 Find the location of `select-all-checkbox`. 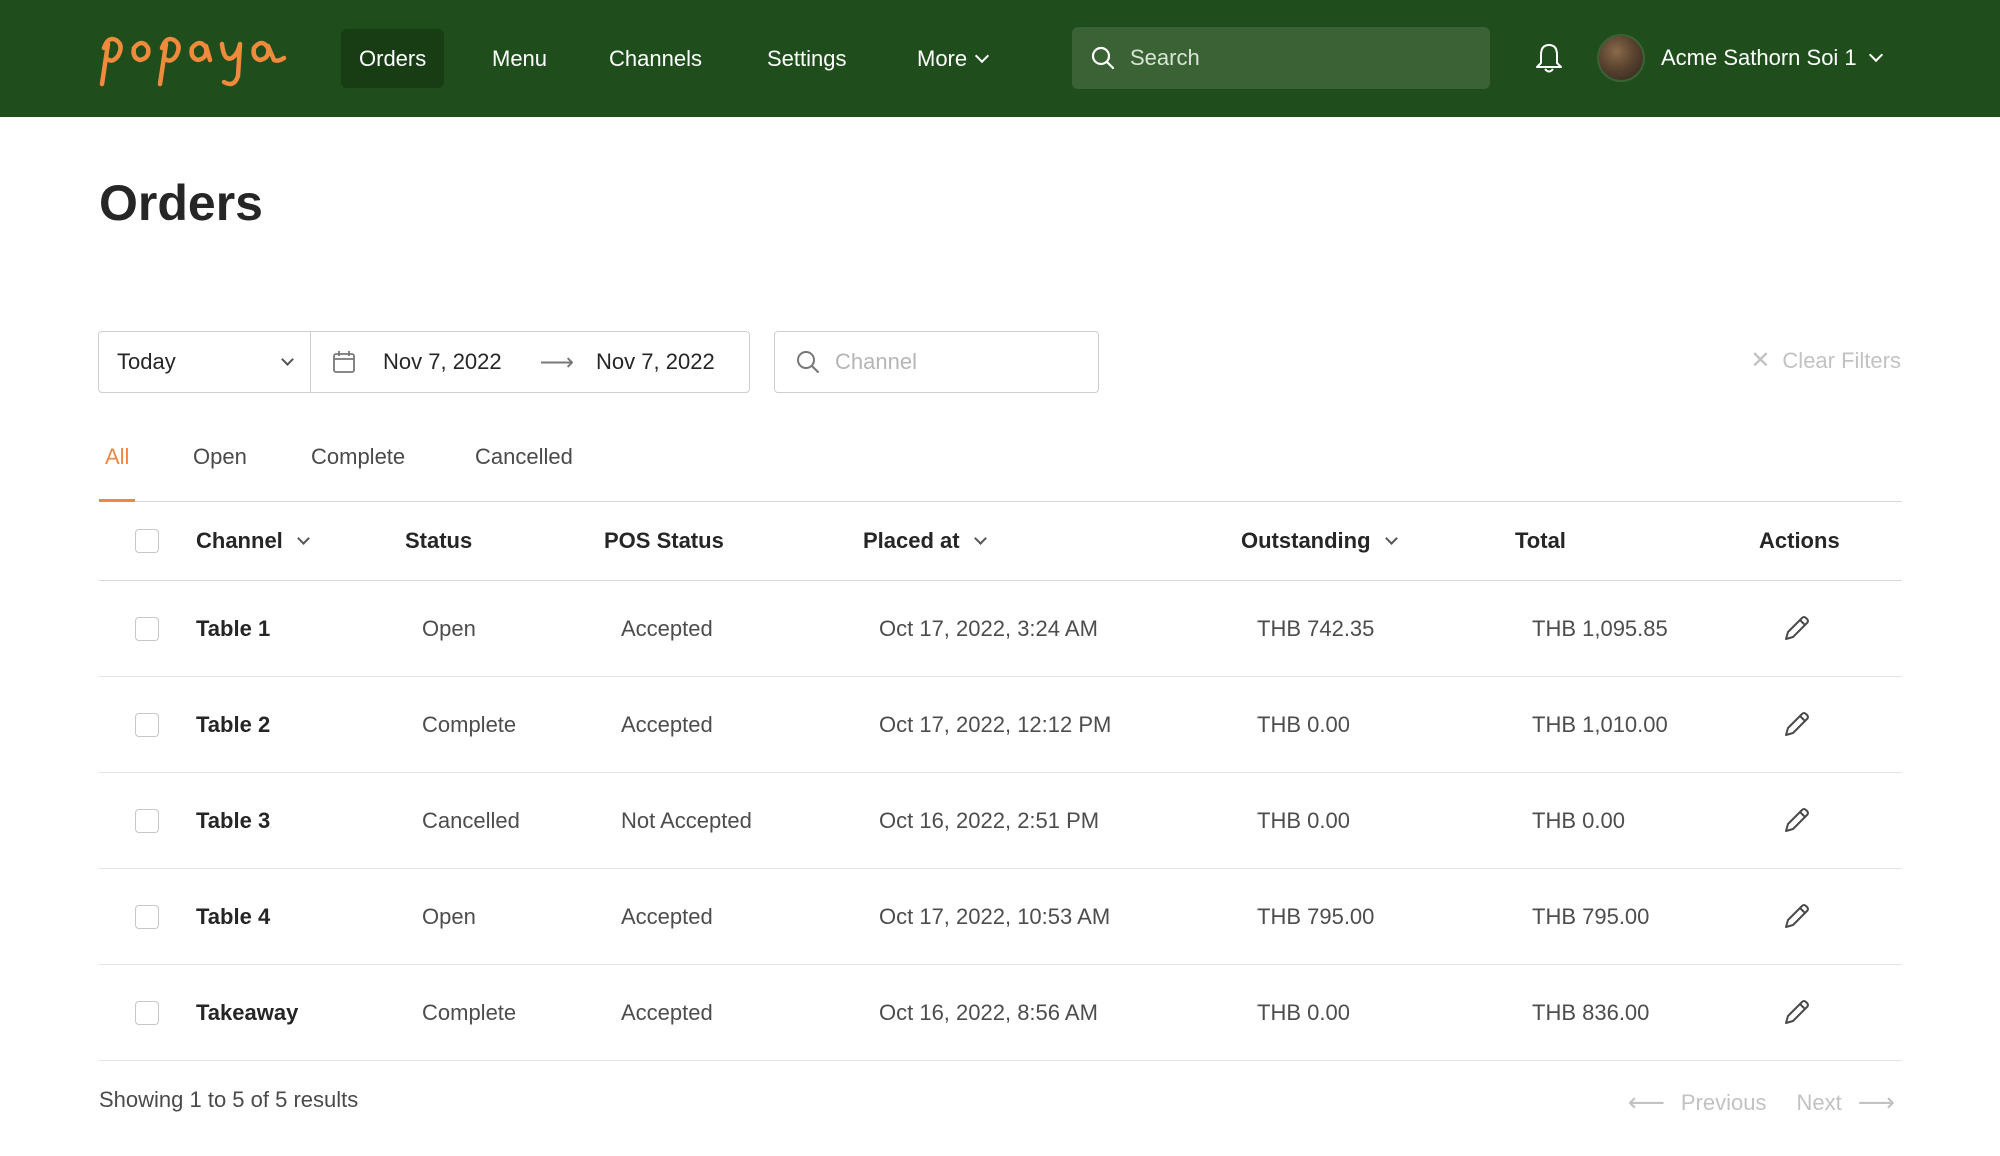

select-all-checkbox is located at coordinates (147, 541).